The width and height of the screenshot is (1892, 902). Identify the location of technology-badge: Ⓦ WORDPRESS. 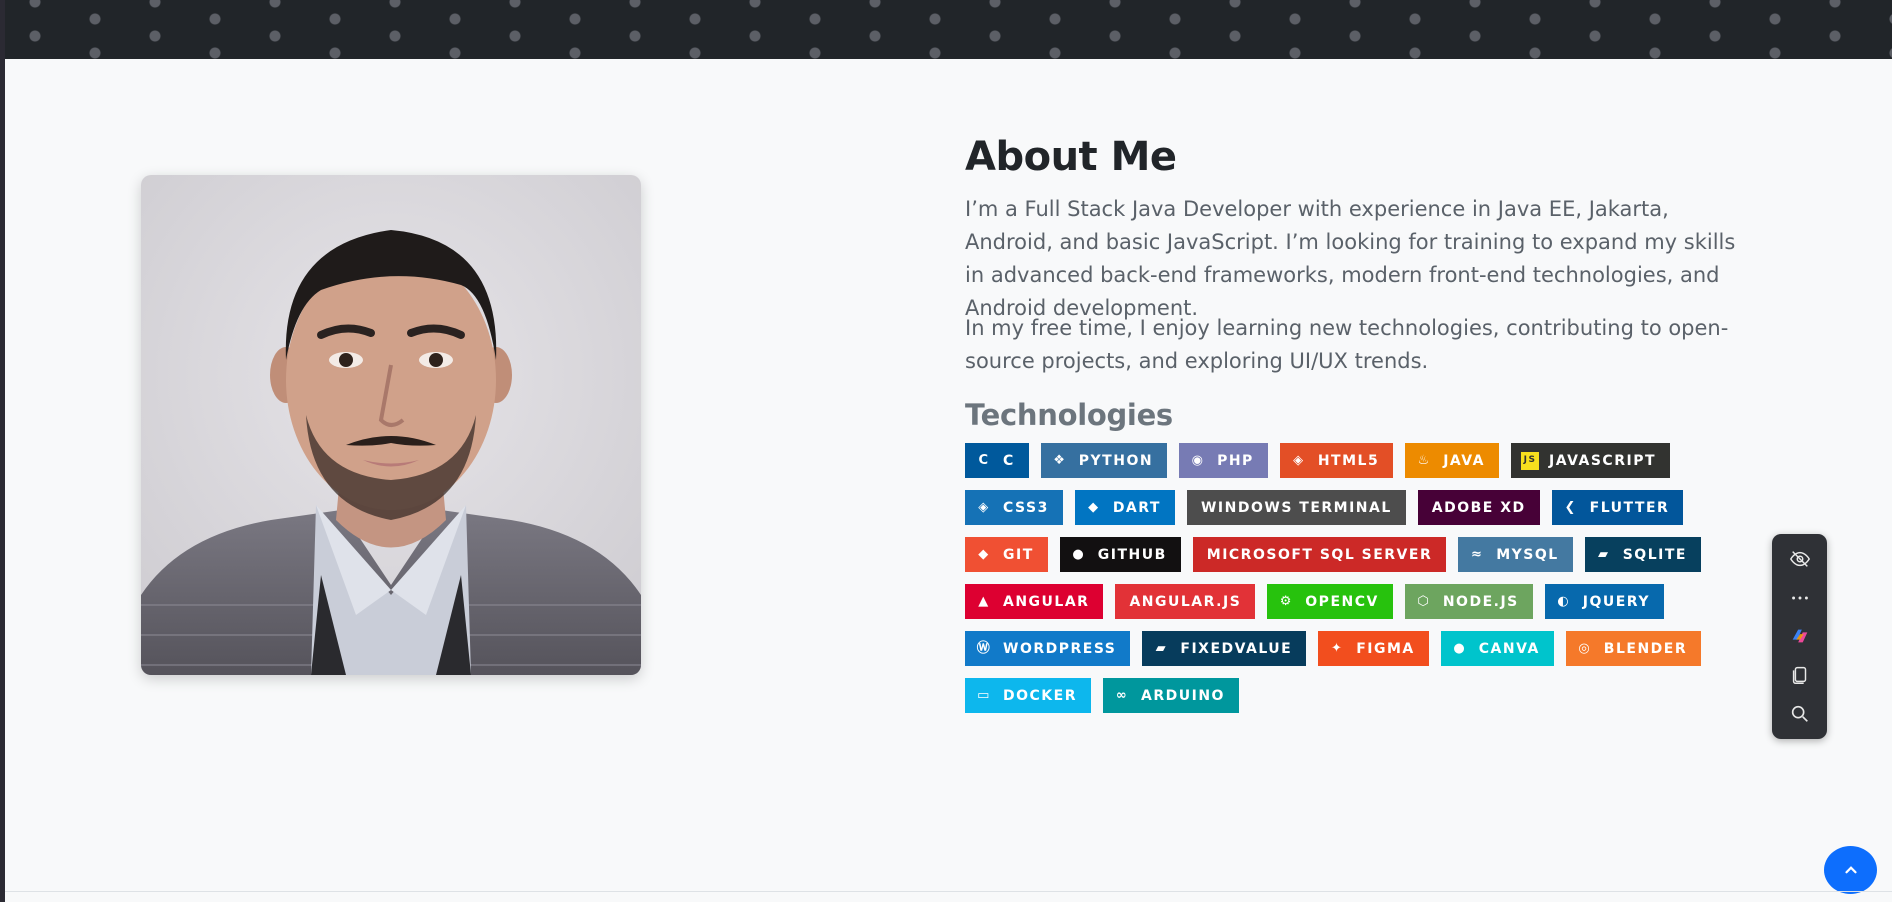
(1048, 648).